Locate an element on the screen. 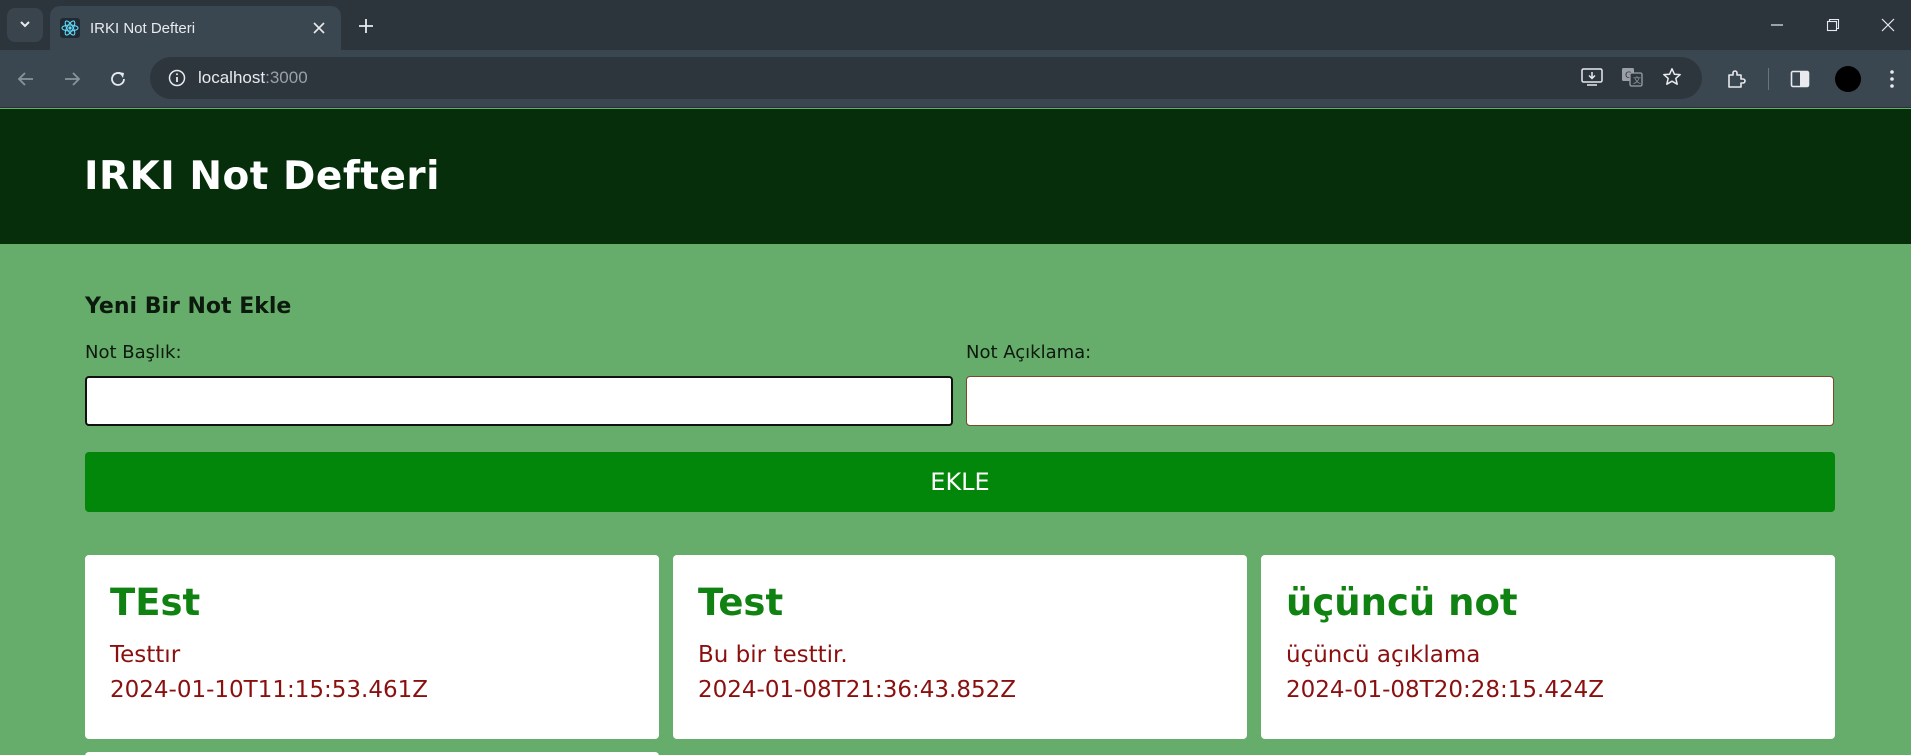  forward-icon is located at coordinates (72, 79).